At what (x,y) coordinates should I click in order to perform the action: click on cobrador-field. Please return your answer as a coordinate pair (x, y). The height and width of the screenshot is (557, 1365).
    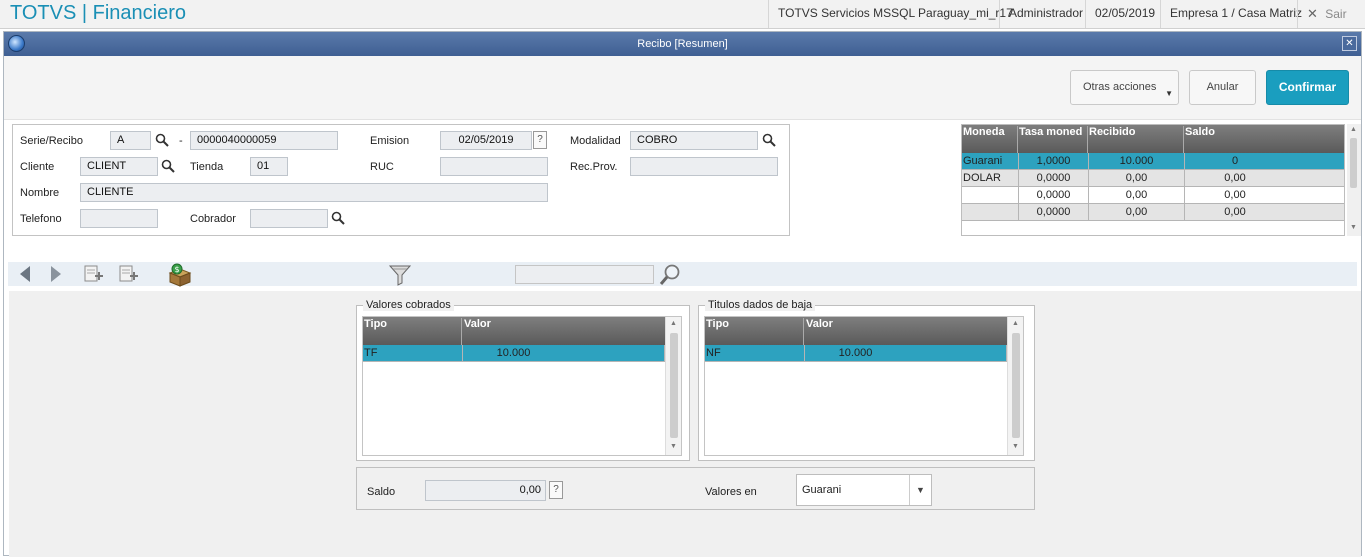
    Looking at the image, I should click on (289, 218).